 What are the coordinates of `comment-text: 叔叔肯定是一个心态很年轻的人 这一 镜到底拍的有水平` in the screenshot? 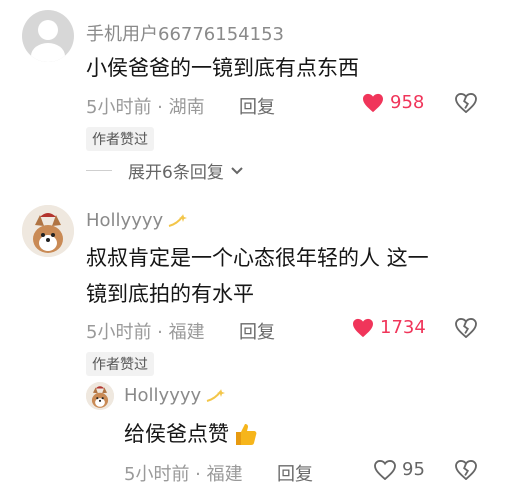 It's located at (257, 276).